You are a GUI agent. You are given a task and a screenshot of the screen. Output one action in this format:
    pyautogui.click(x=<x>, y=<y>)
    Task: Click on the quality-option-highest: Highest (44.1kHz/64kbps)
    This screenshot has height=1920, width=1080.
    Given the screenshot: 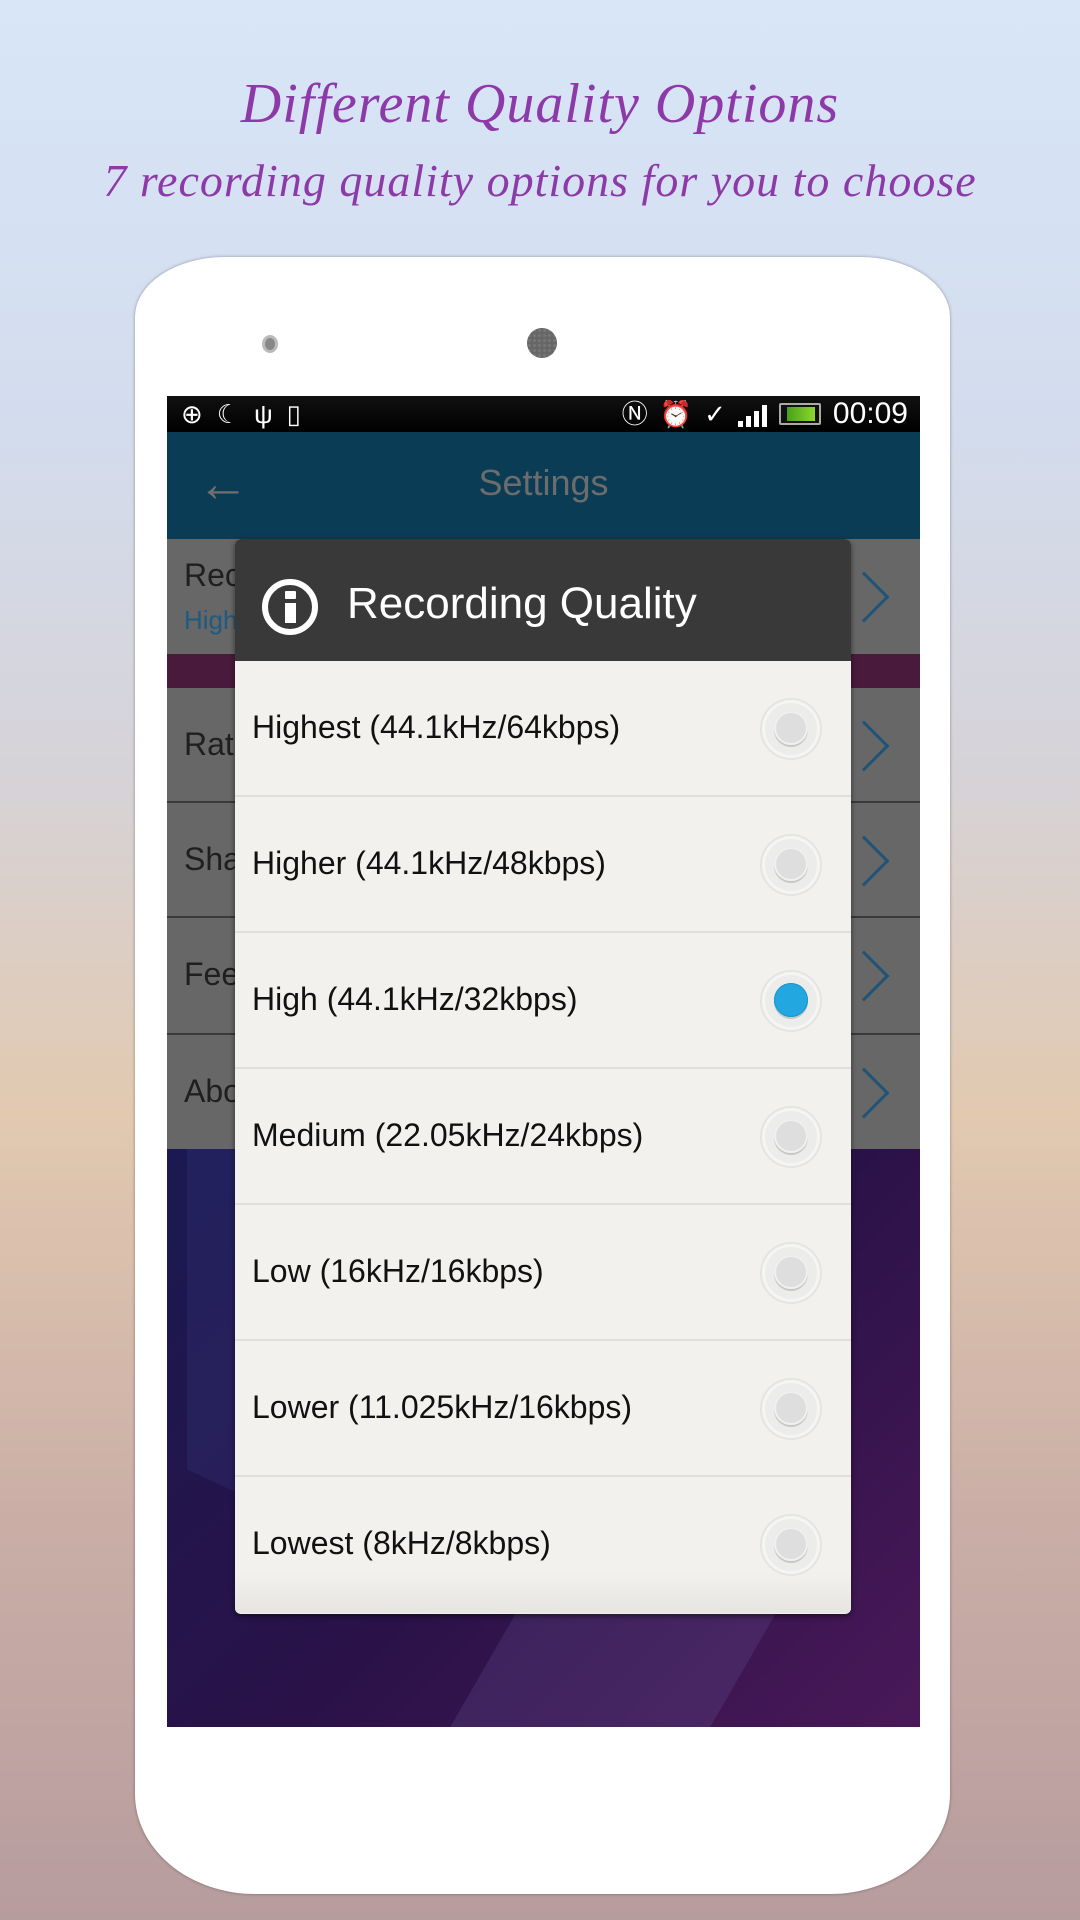 What is the action you would take?
    pyautogui.click(x=543, y=729)
    